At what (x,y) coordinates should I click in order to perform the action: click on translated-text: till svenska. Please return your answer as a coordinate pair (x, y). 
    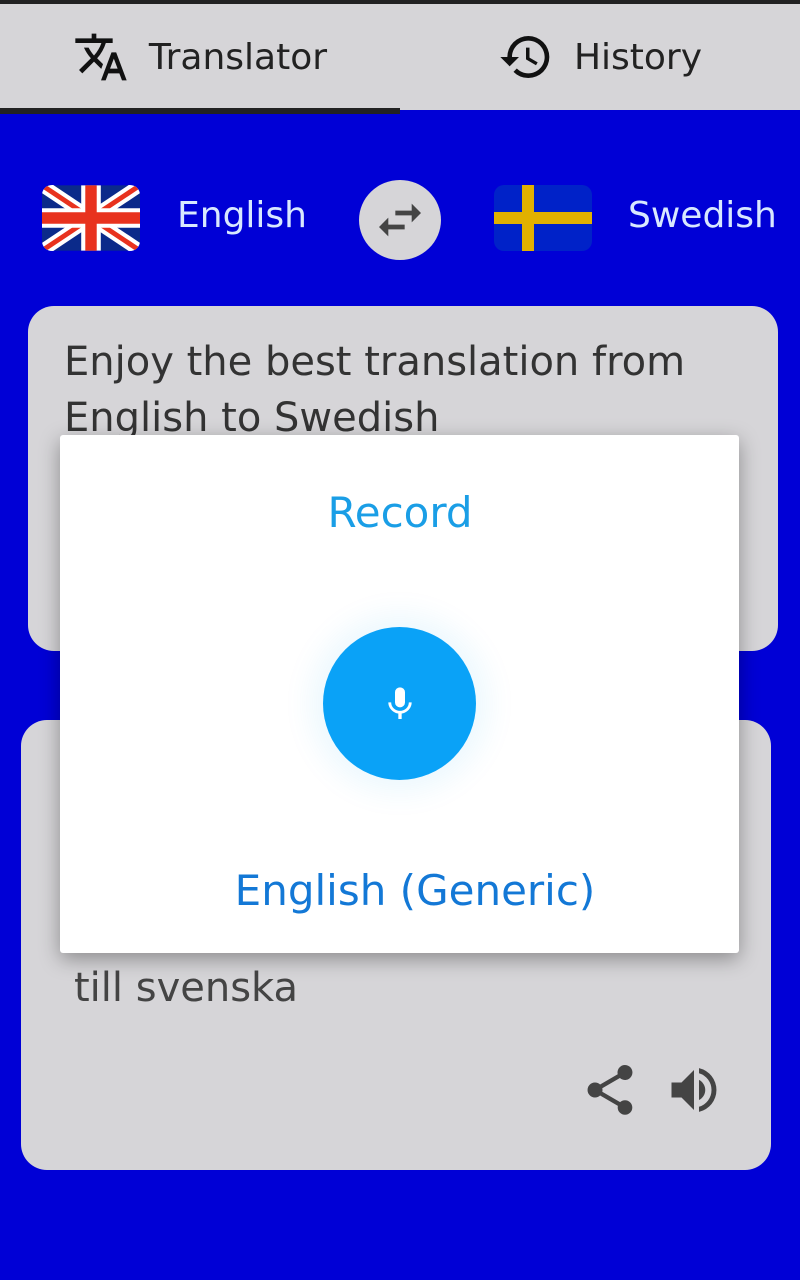
    Looking at the image, I should click on (186, 988).